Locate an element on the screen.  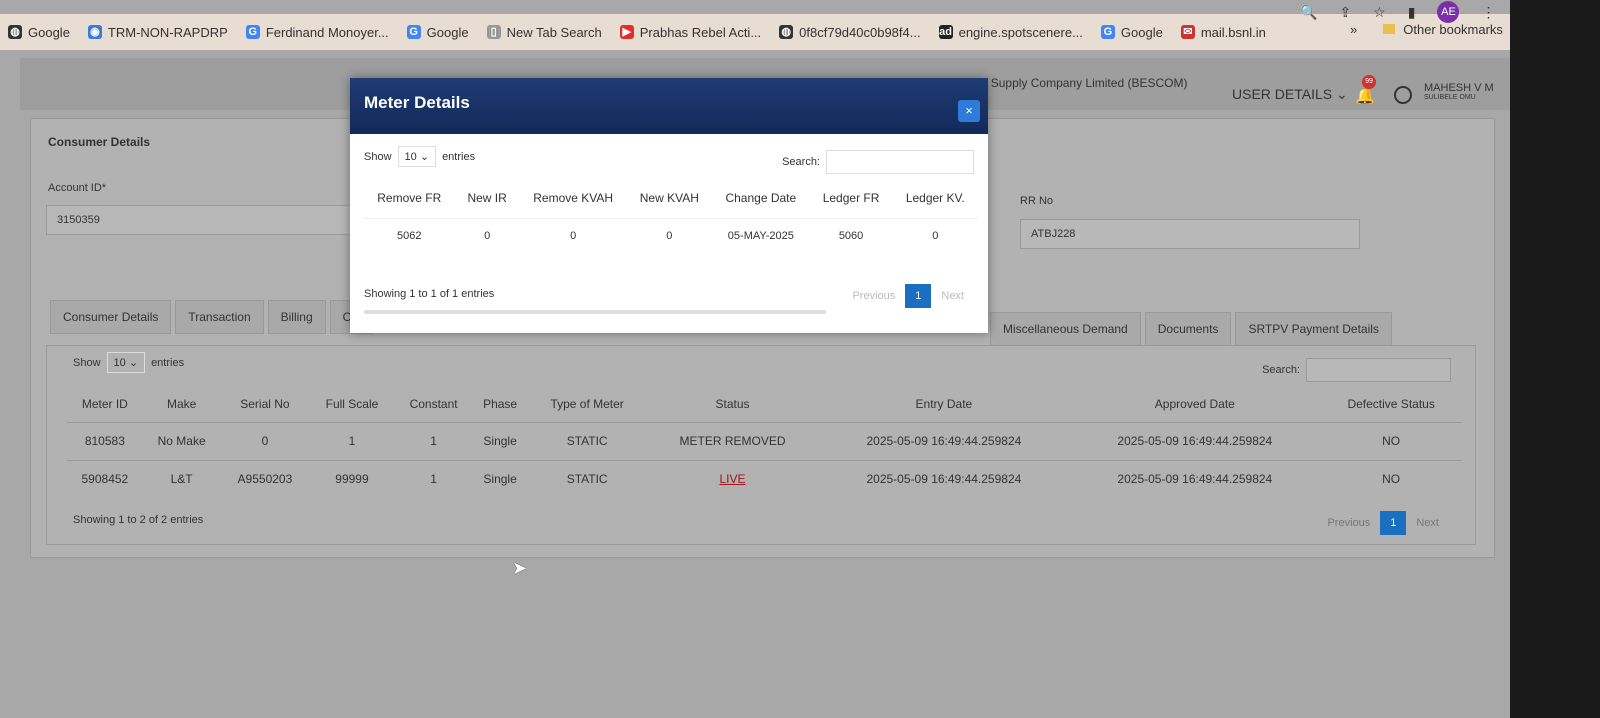
column-header: Full Scale is located at coordinates (351, 404).